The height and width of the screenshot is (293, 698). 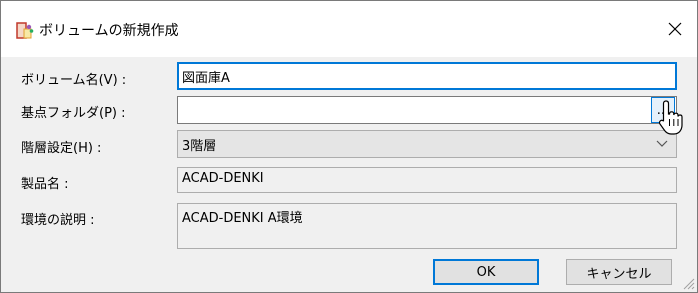 I want to click on cancel-button: キャンセル, so click(x=619, y=272).